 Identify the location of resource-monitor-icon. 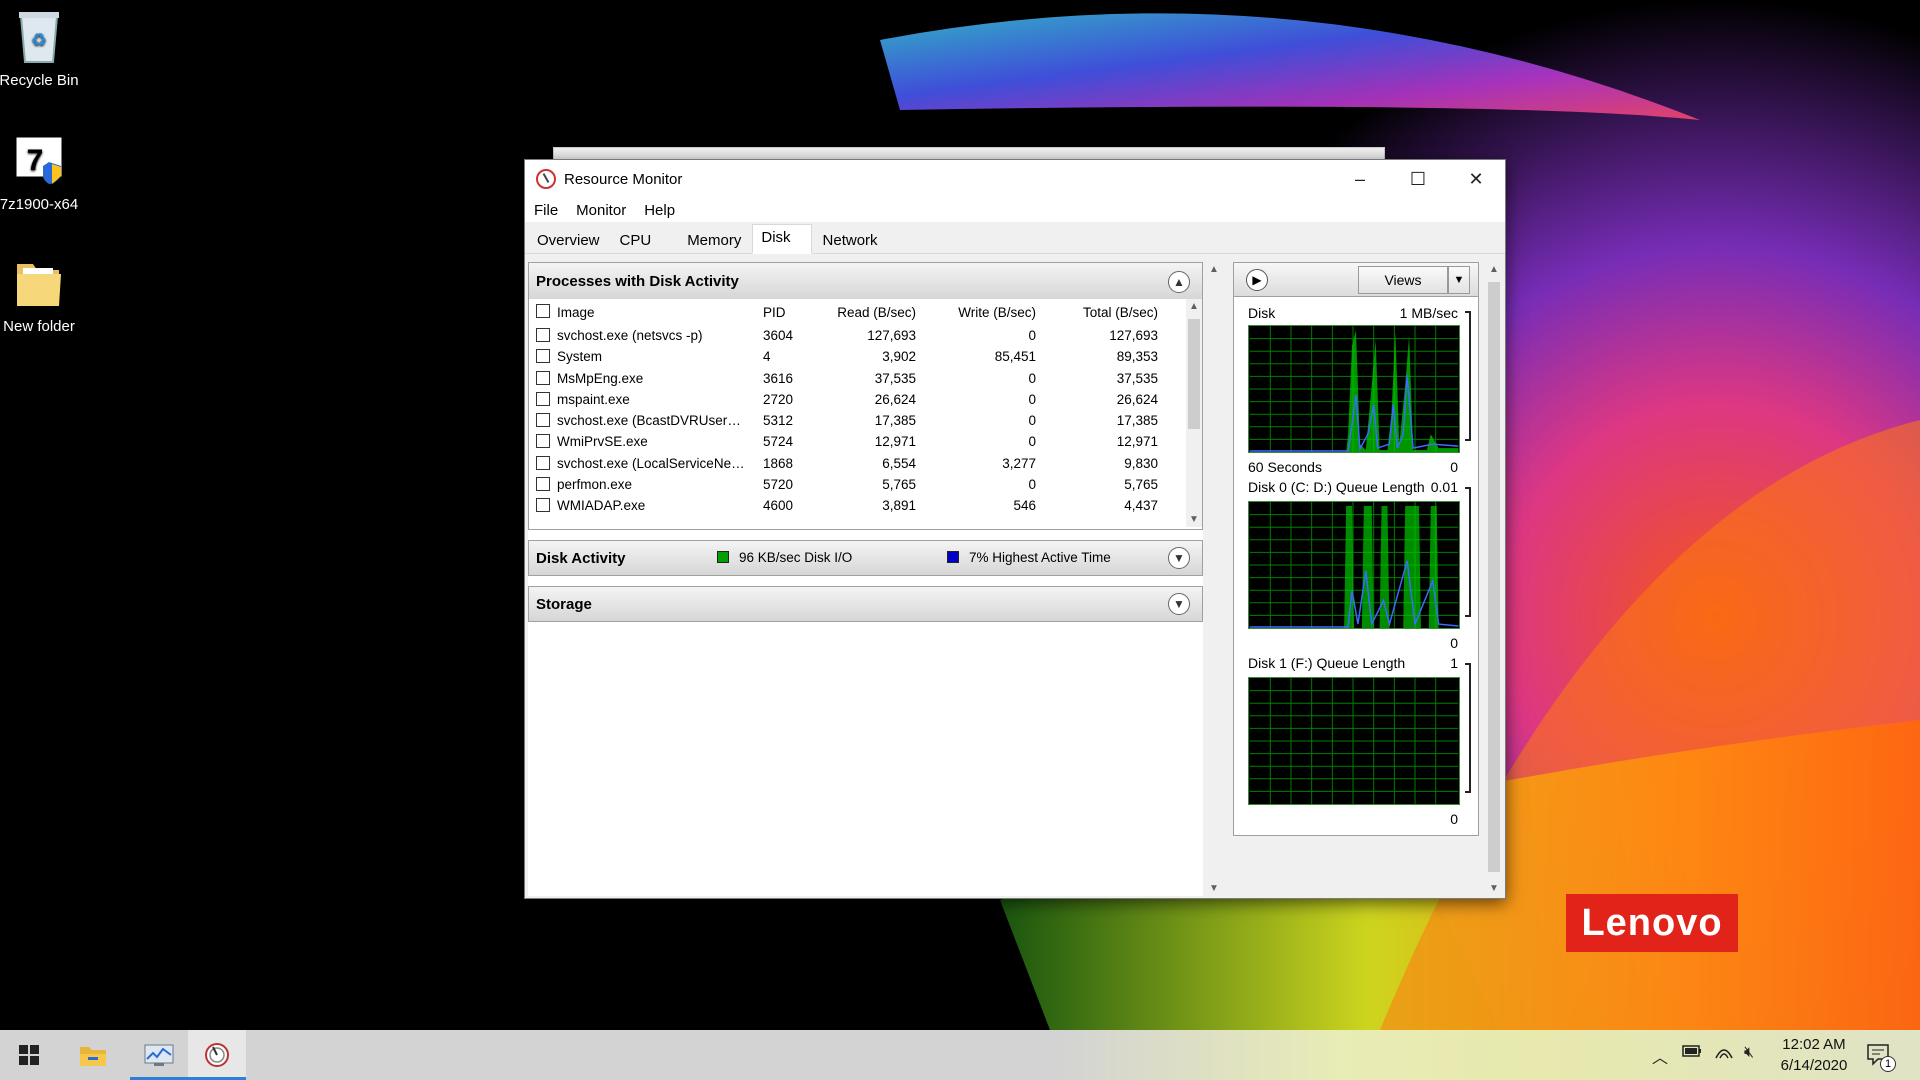
(217, 1055).